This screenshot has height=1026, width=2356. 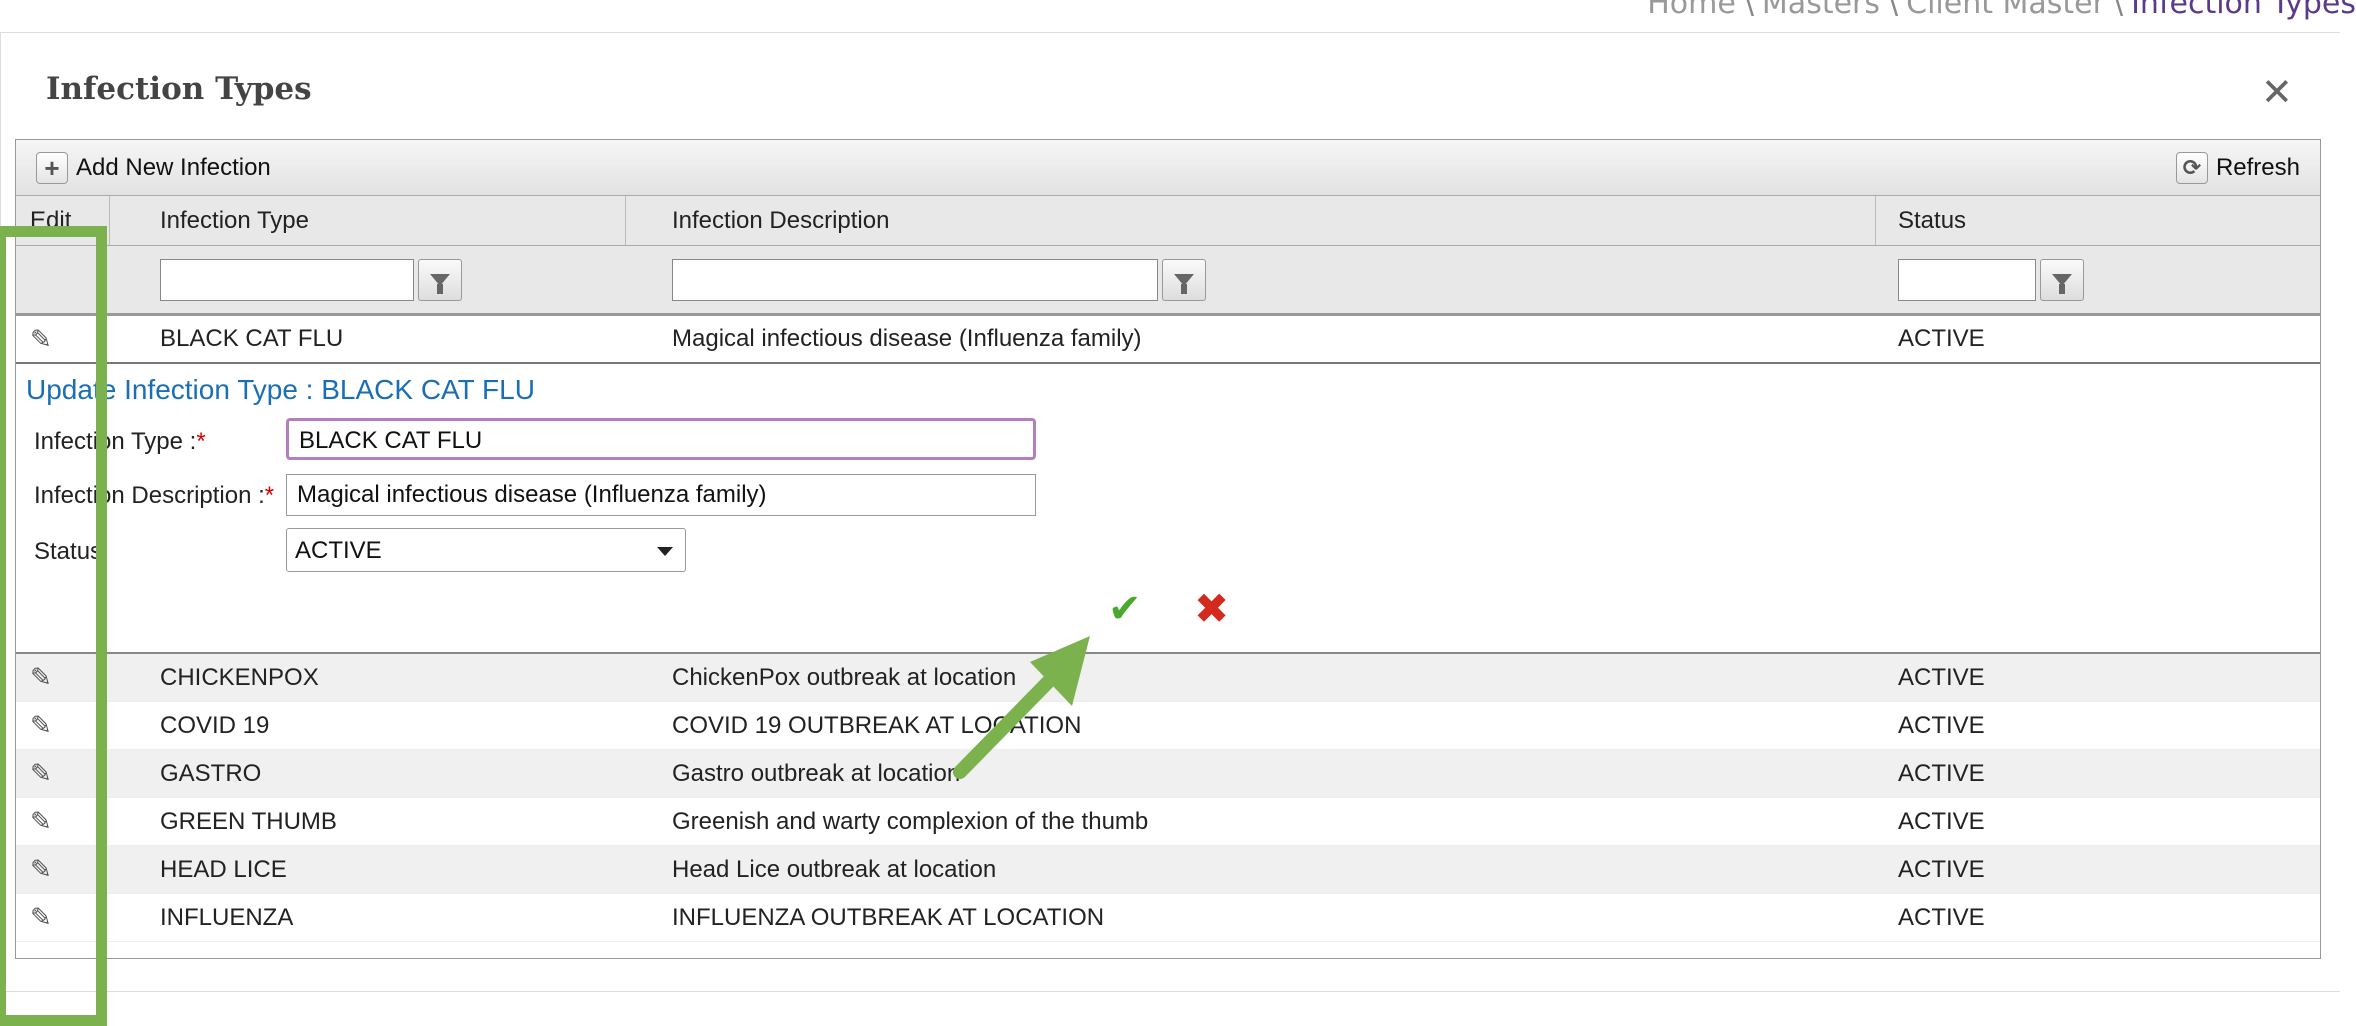 What do you see at coordinates (1211, 608) in the screenshot?
I see `red-x-icon: ✖` at bounding box center [1211, 608].